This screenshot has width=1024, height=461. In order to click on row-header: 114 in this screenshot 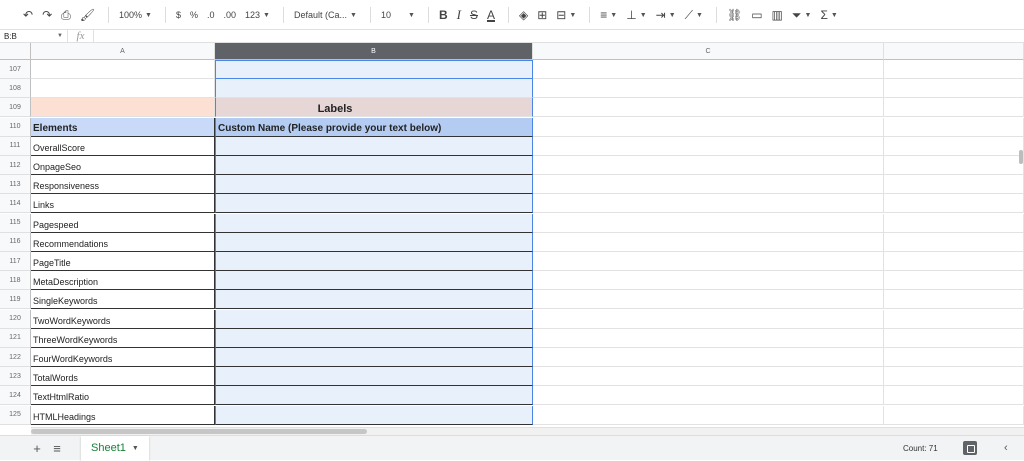, I will do `click(15, 204)`.